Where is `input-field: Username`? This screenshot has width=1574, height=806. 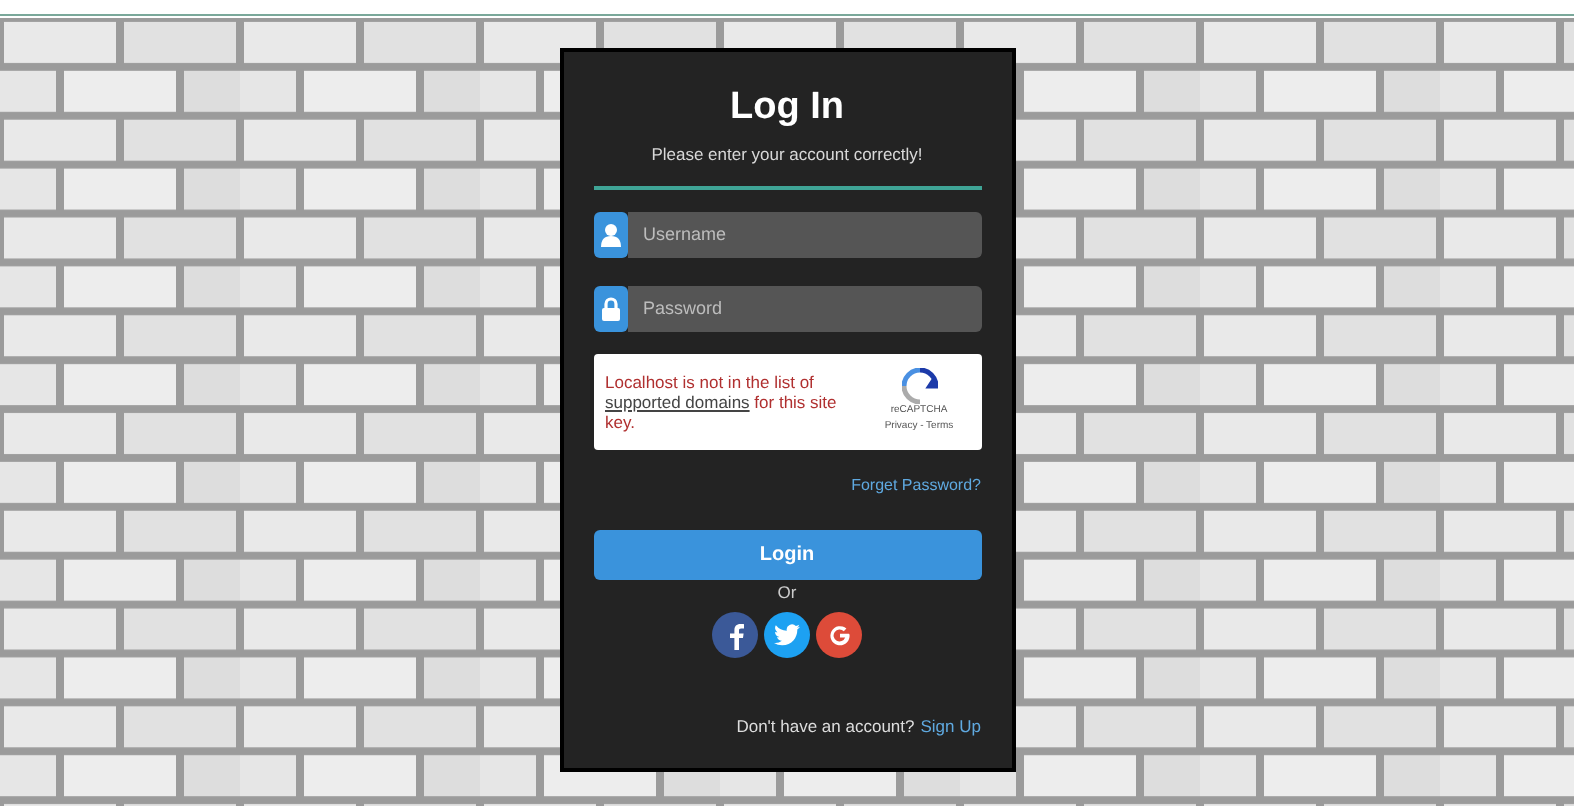
input-field: Username is located at coordinates (804, 234).